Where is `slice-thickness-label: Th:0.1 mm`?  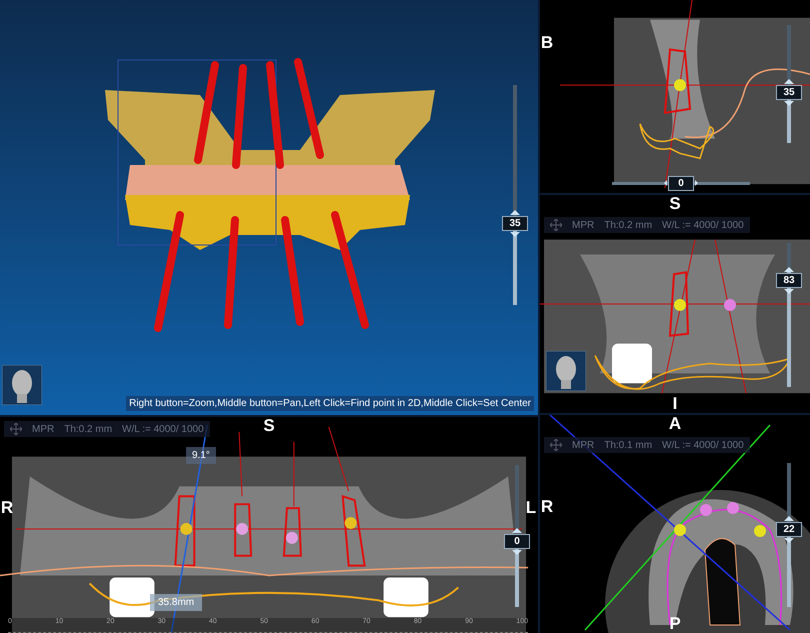 slice-thickness-label: Th:0.1 mm is located at coordinates (628, 445).